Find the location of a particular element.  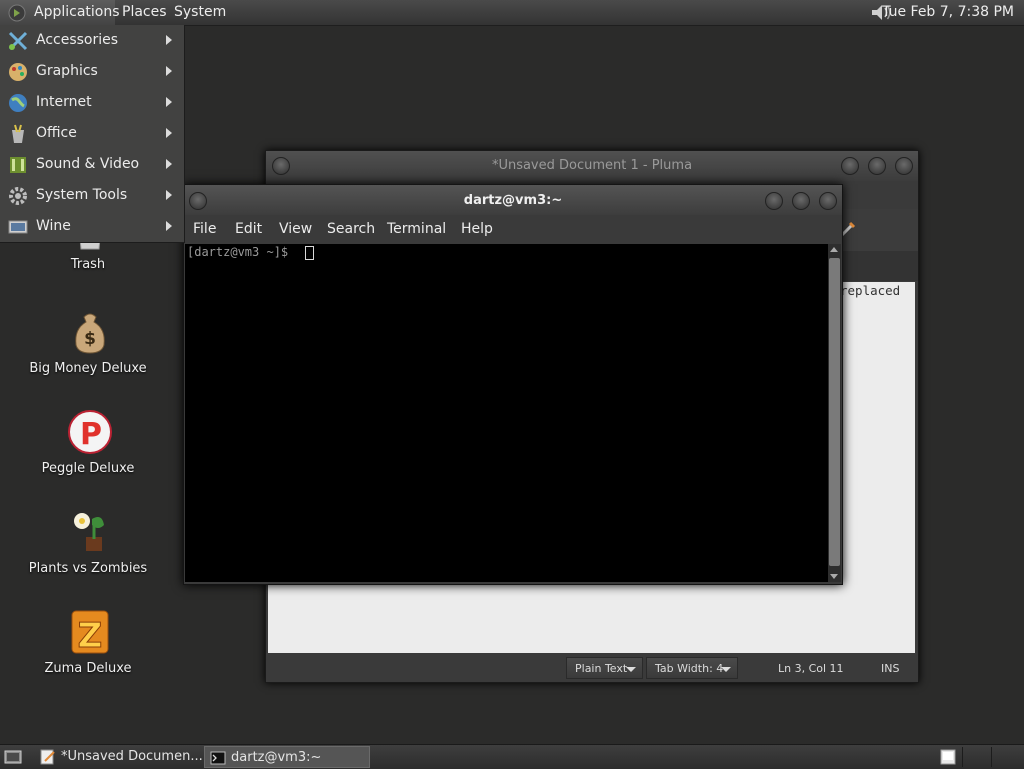

cursor-position: Ln 3, Col 11 is located at coordinates (811, 668).